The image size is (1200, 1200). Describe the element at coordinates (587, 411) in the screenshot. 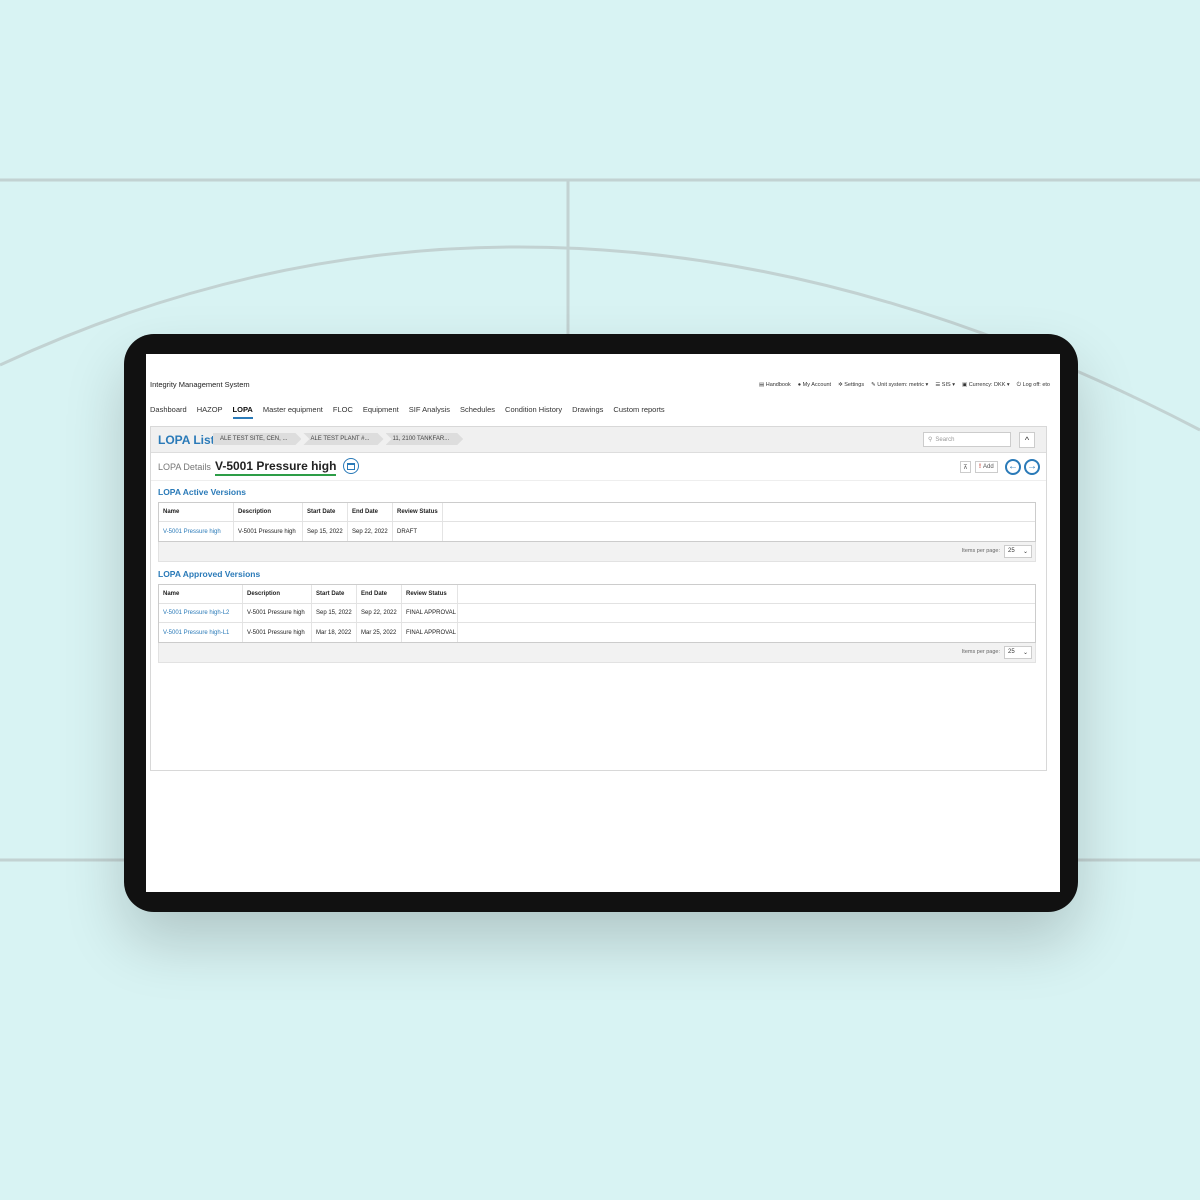

I see `nav-drawings: Drawings` at that location.